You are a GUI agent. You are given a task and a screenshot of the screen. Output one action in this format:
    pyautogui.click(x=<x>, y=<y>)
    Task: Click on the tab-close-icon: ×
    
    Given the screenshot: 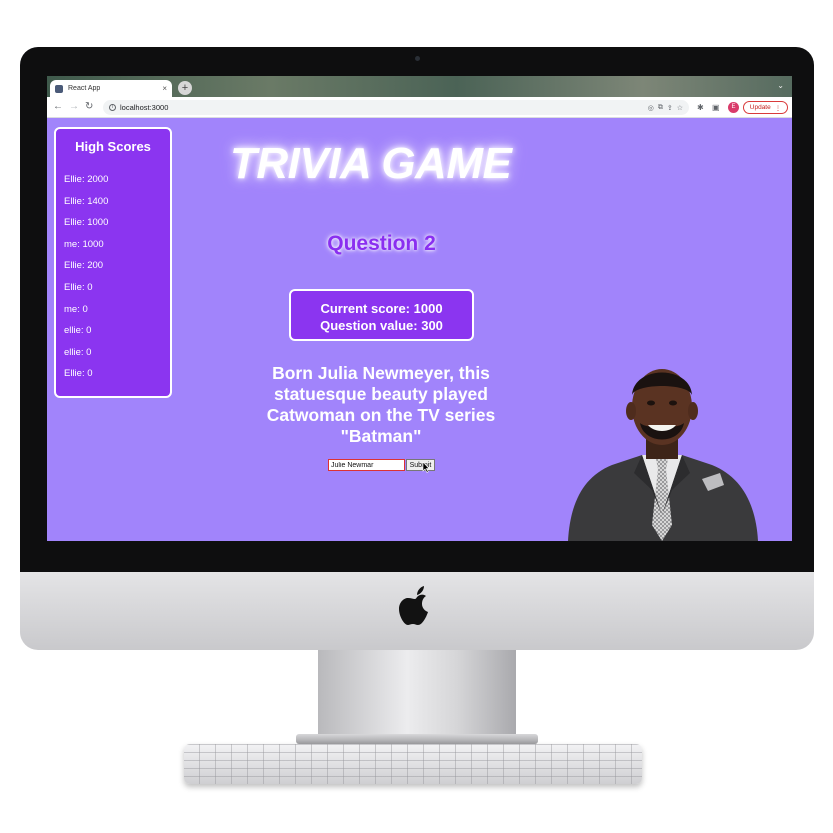 What is the action you would take?
    pyautogui.click(x=164, y=88)
    